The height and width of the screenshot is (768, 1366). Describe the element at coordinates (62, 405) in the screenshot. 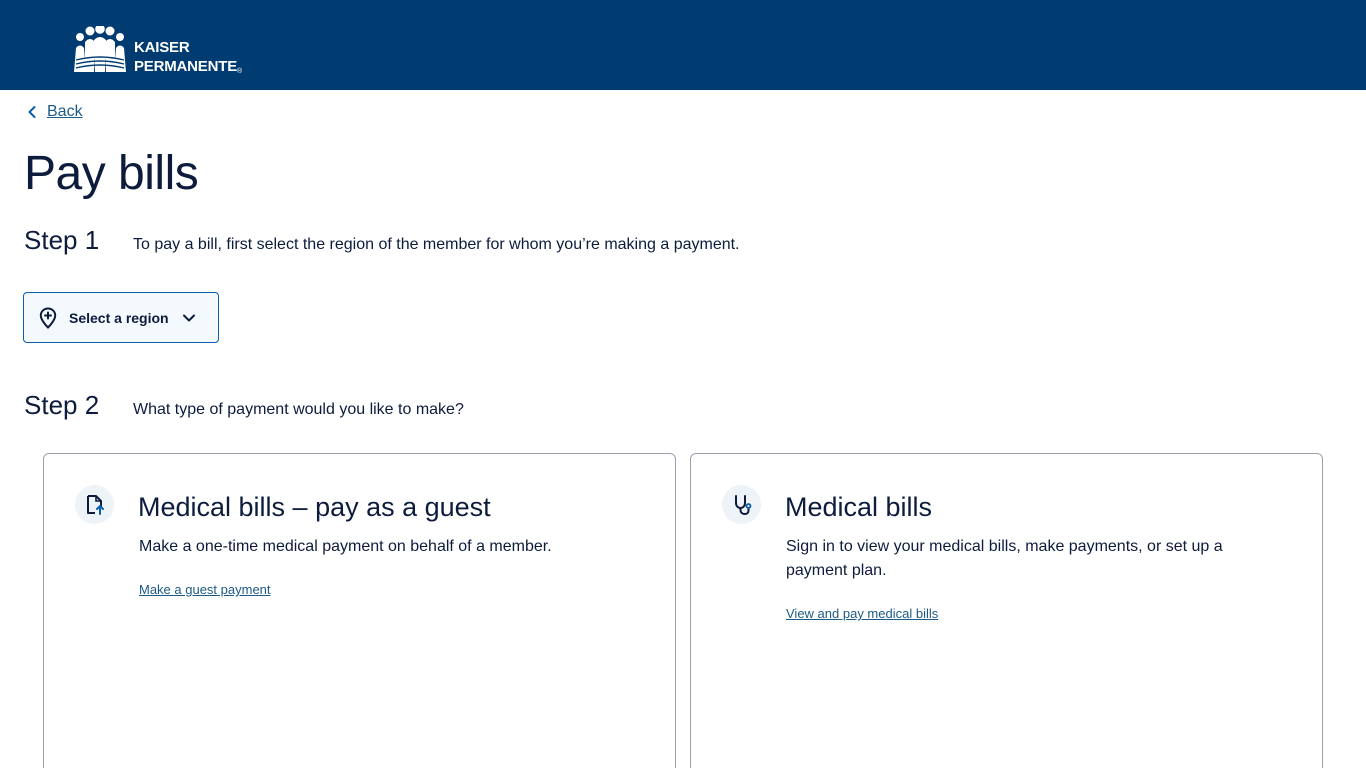

I see `step-2-label: Step 2` at that location.